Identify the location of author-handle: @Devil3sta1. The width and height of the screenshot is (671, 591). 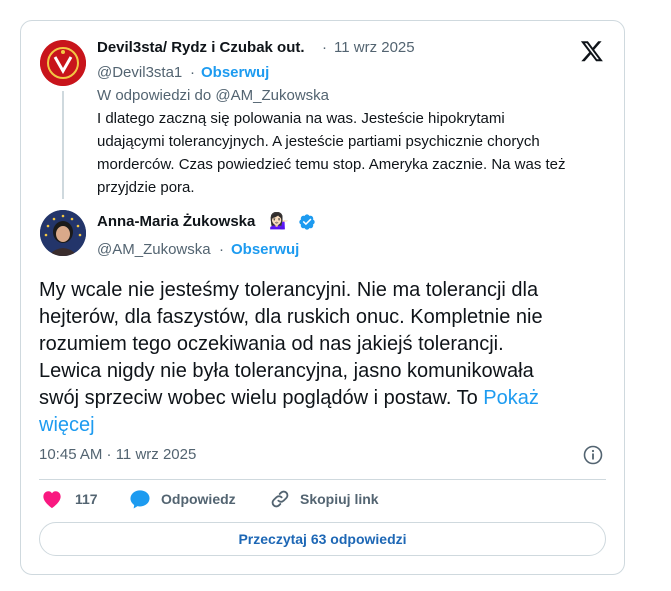
(139, 72).